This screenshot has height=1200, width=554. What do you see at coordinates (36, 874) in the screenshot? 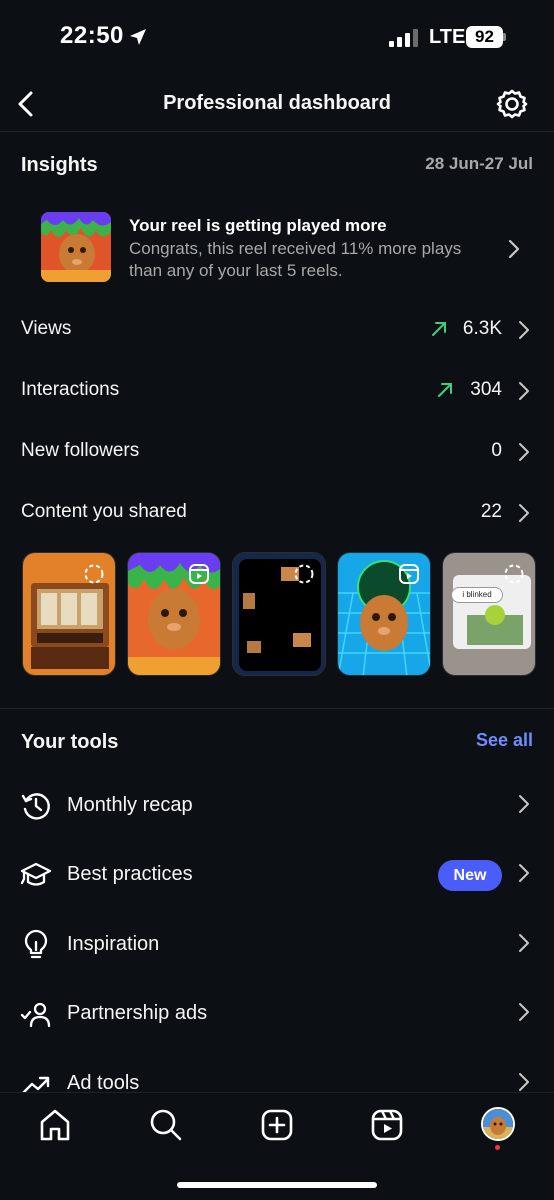
I see `graduation-cap-icon` at bounding box center [36, 874].